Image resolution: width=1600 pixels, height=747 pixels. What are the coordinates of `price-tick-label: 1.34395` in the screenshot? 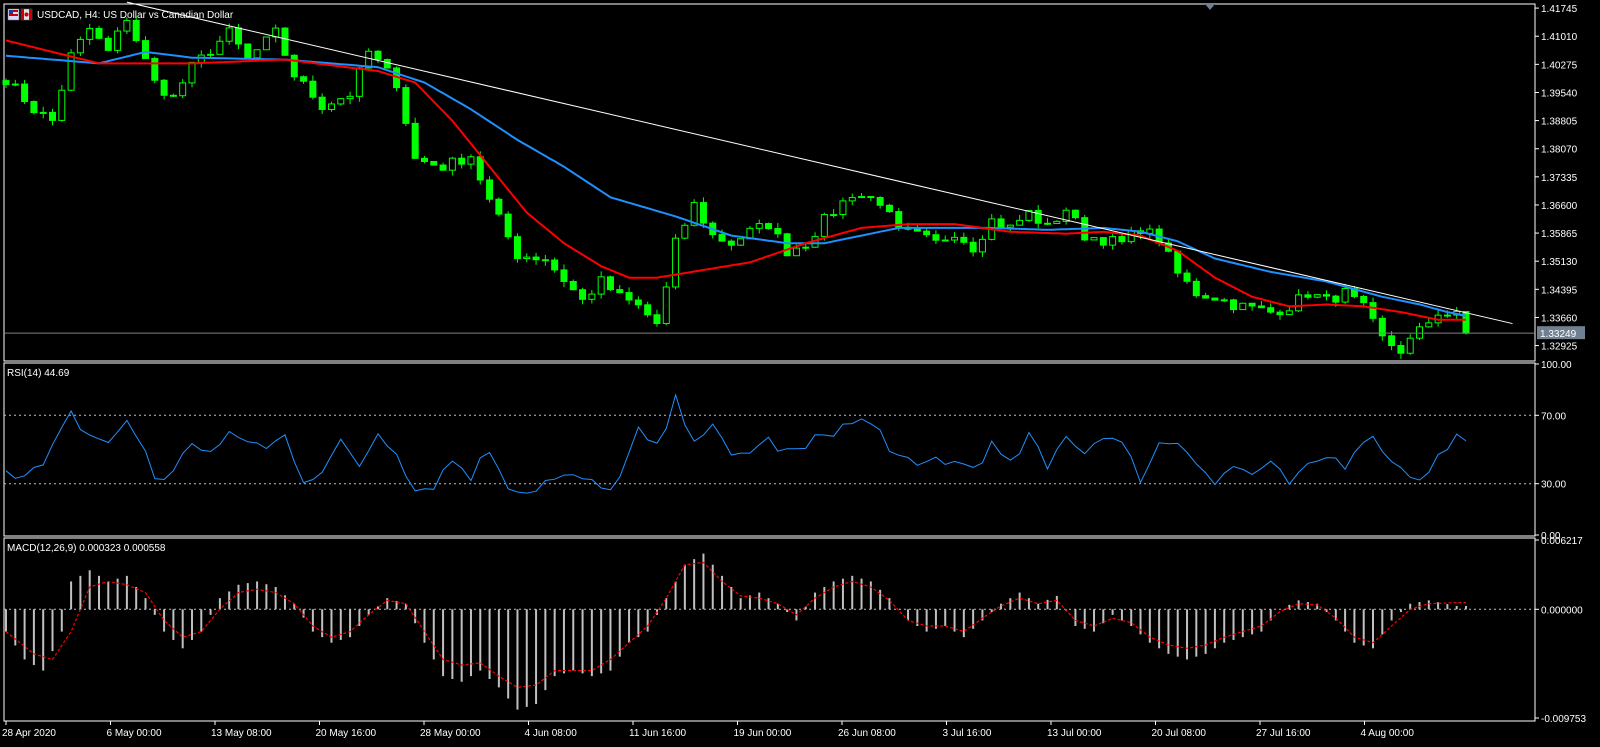 It's located at (1559, 290).